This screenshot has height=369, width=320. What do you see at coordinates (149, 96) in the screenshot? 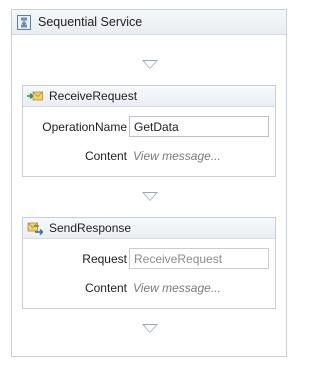
I see `receive-request-header: ReceiveRequest` at bounding box center [149, 96].